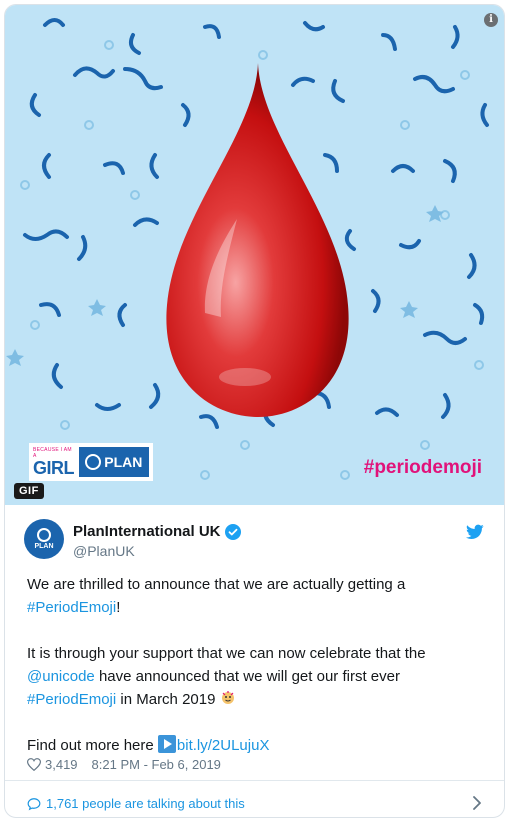  What do you see at coordinates (145, 803) in the screenshot?
I see `conversation-count-text: 1,761 people are talking about this` at bounding box center [145, 803].